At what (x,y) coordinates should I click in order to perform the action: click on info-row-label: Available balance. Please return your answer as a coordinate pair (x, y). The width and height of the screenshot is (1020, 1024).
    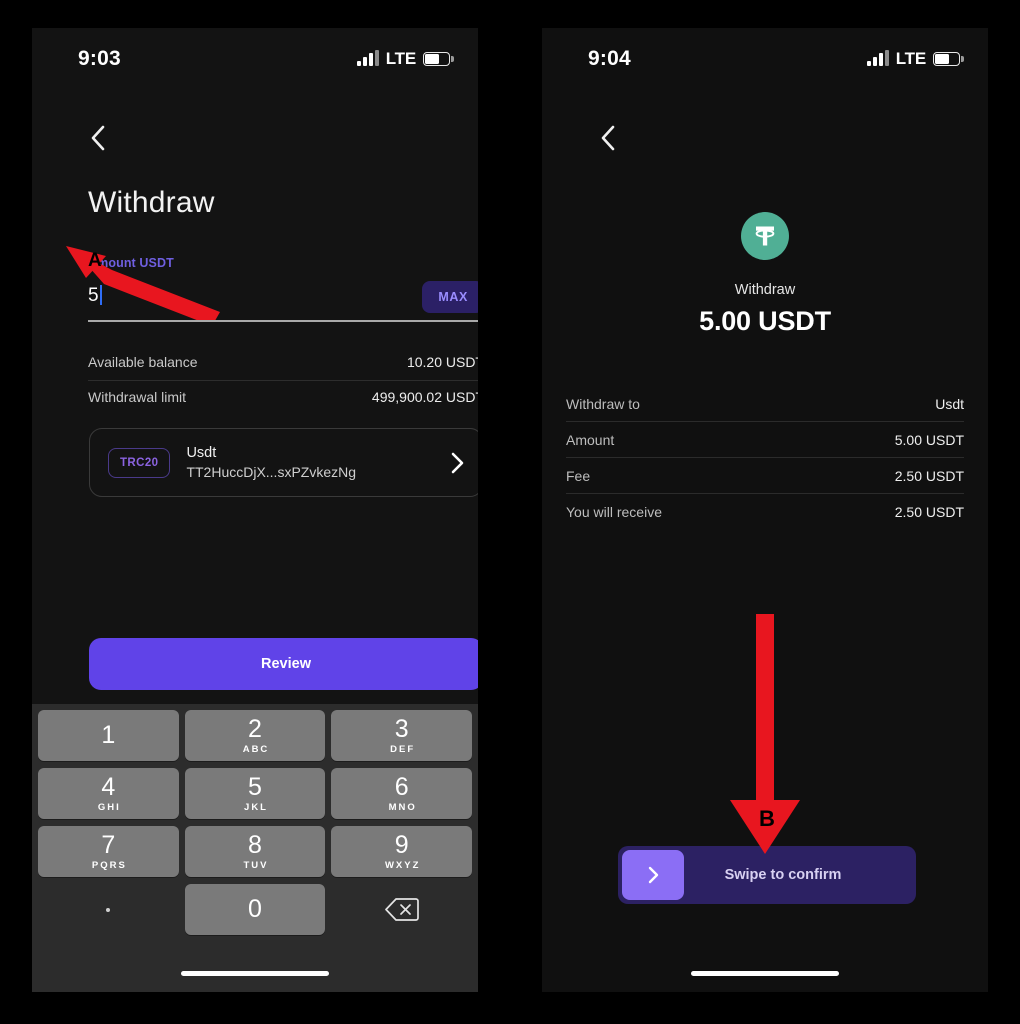
    Looking at the image, I should click on (143, 362).